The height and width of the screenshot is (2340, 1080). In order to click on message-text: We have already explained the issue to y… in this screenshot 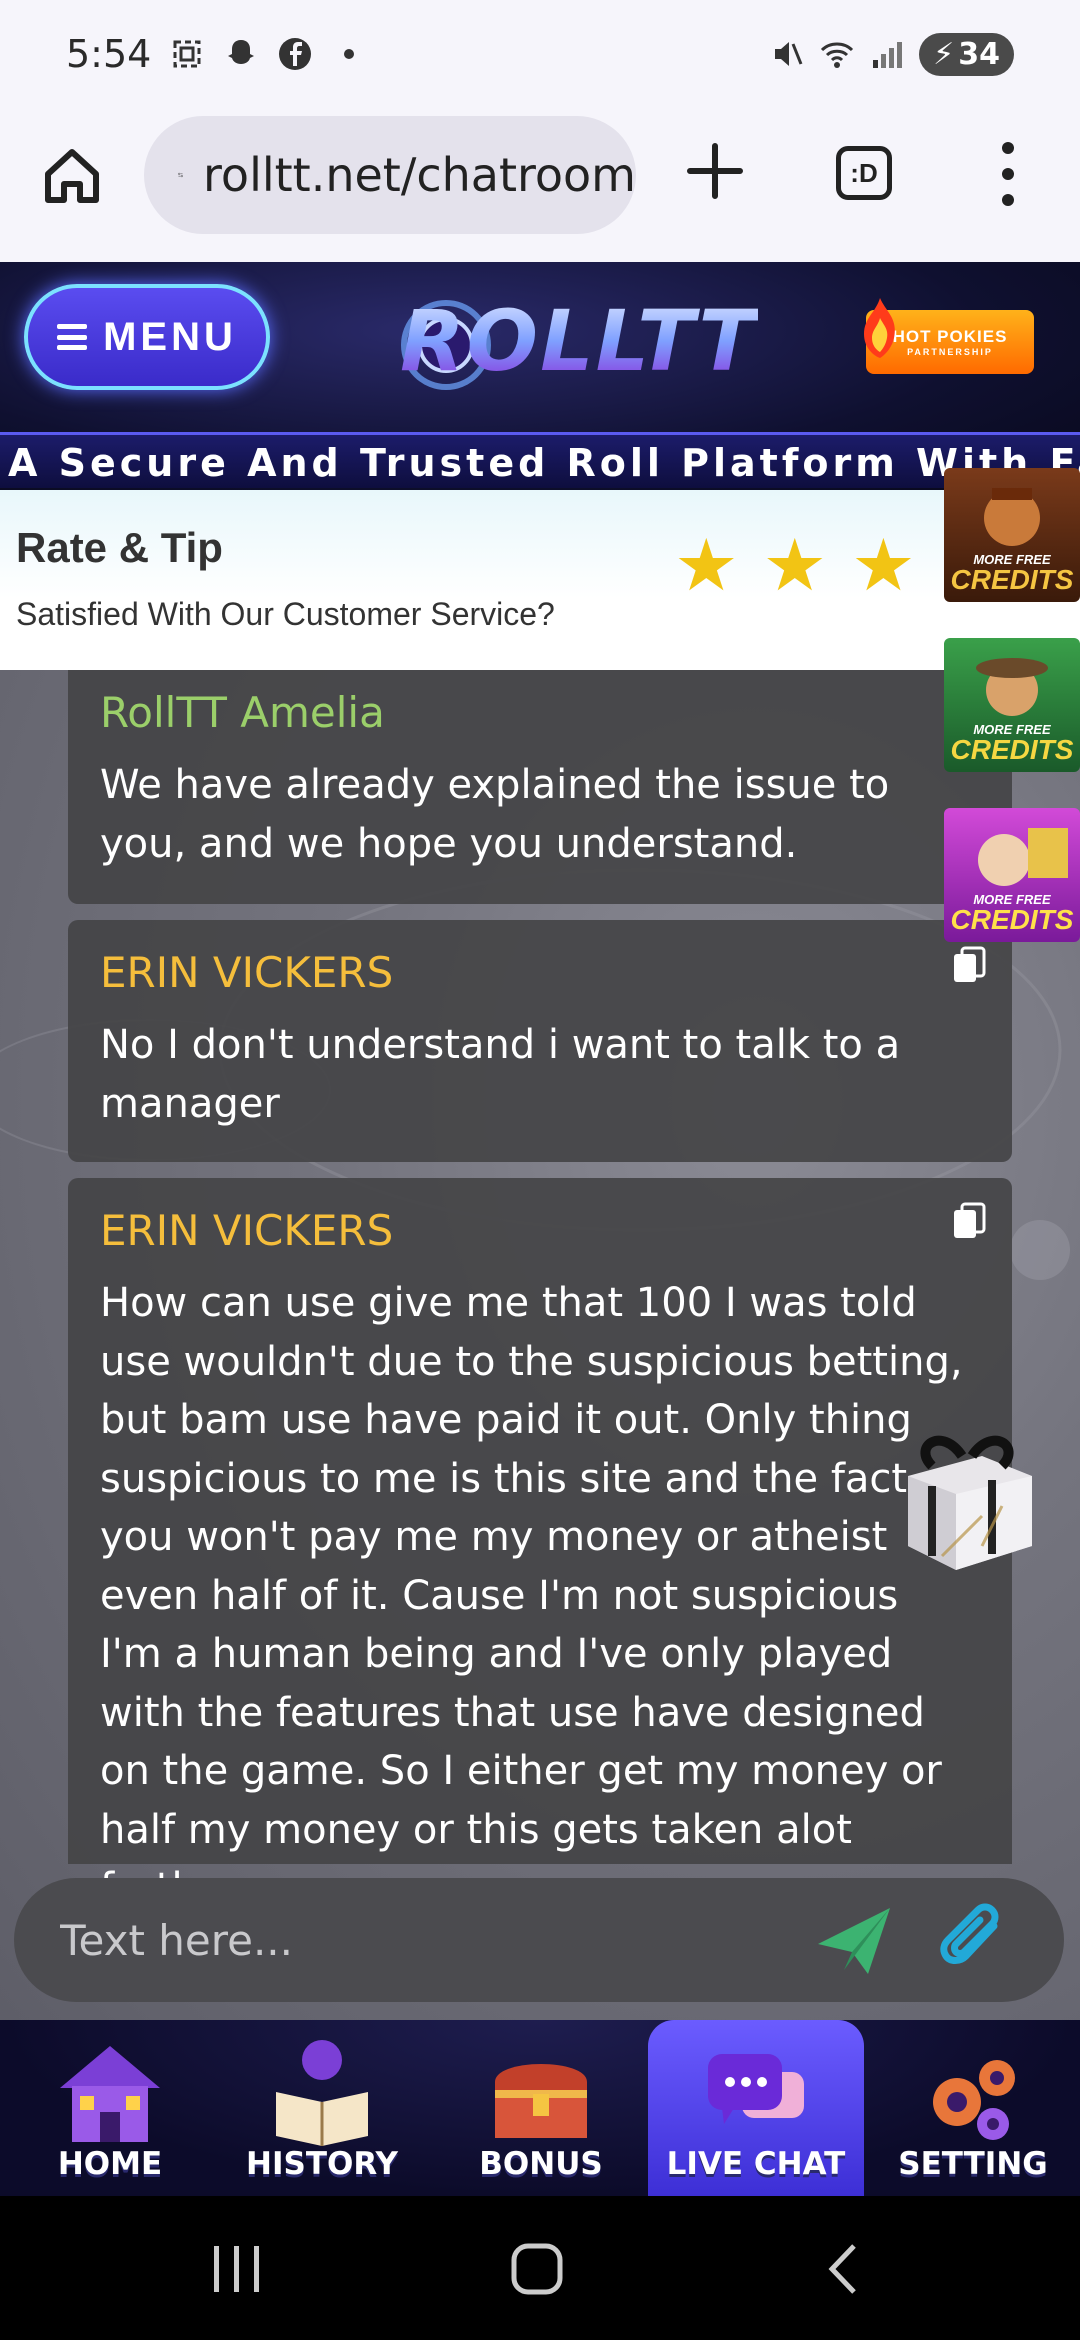, I will do `click(495, 814)`.